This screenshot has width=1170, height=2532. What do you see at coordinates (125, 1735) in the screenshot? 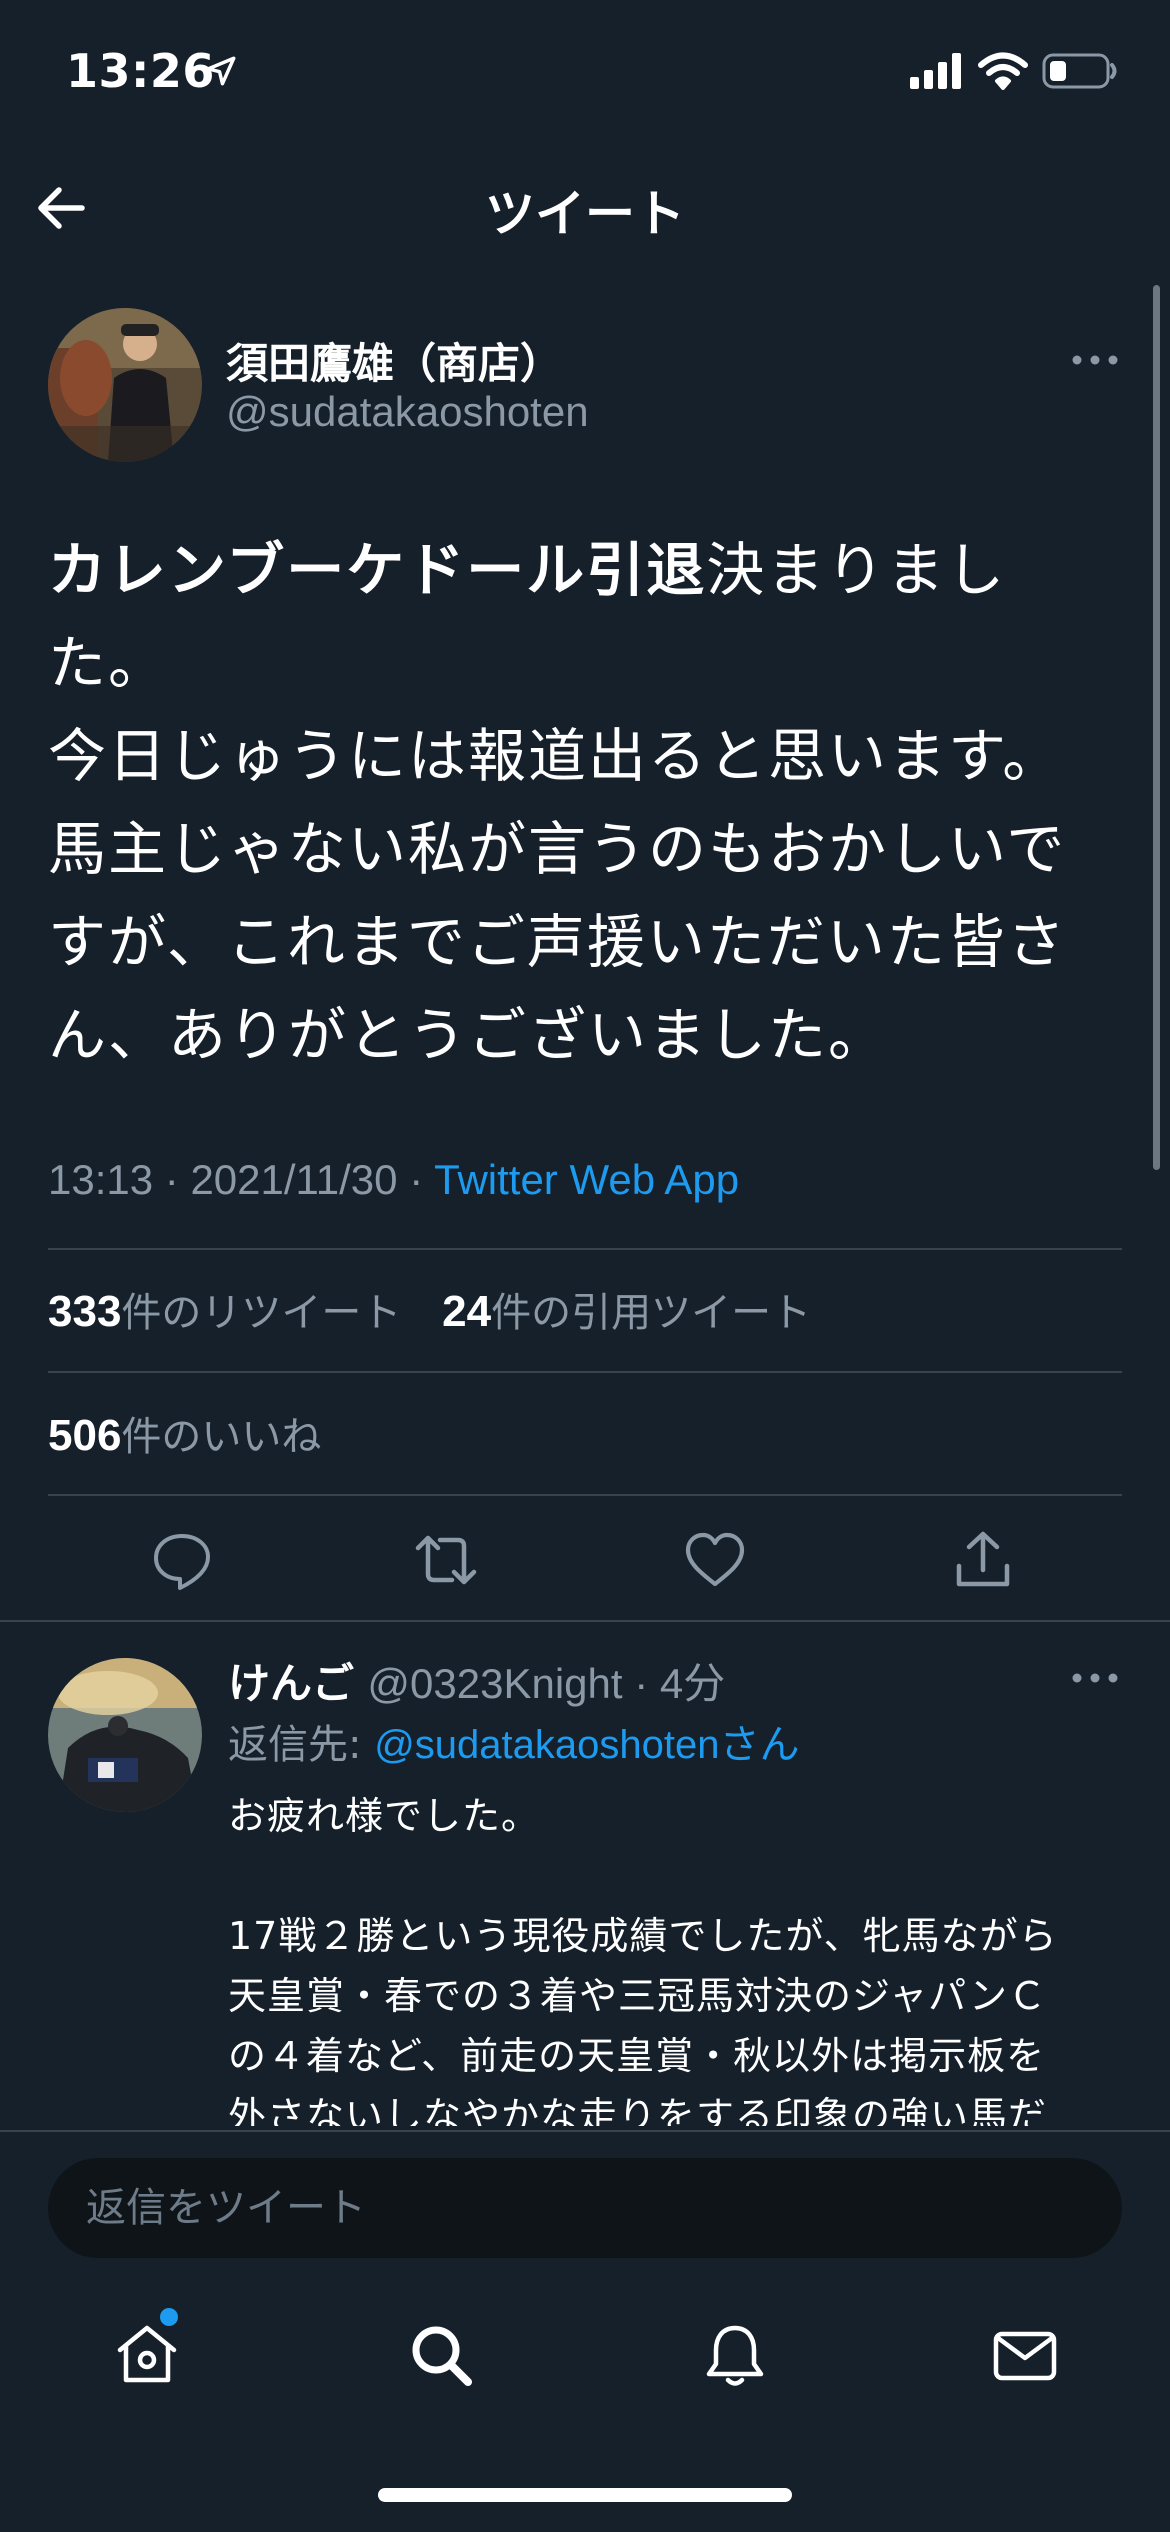
I see `reply-avatar` at bounding box center [125, 1735].